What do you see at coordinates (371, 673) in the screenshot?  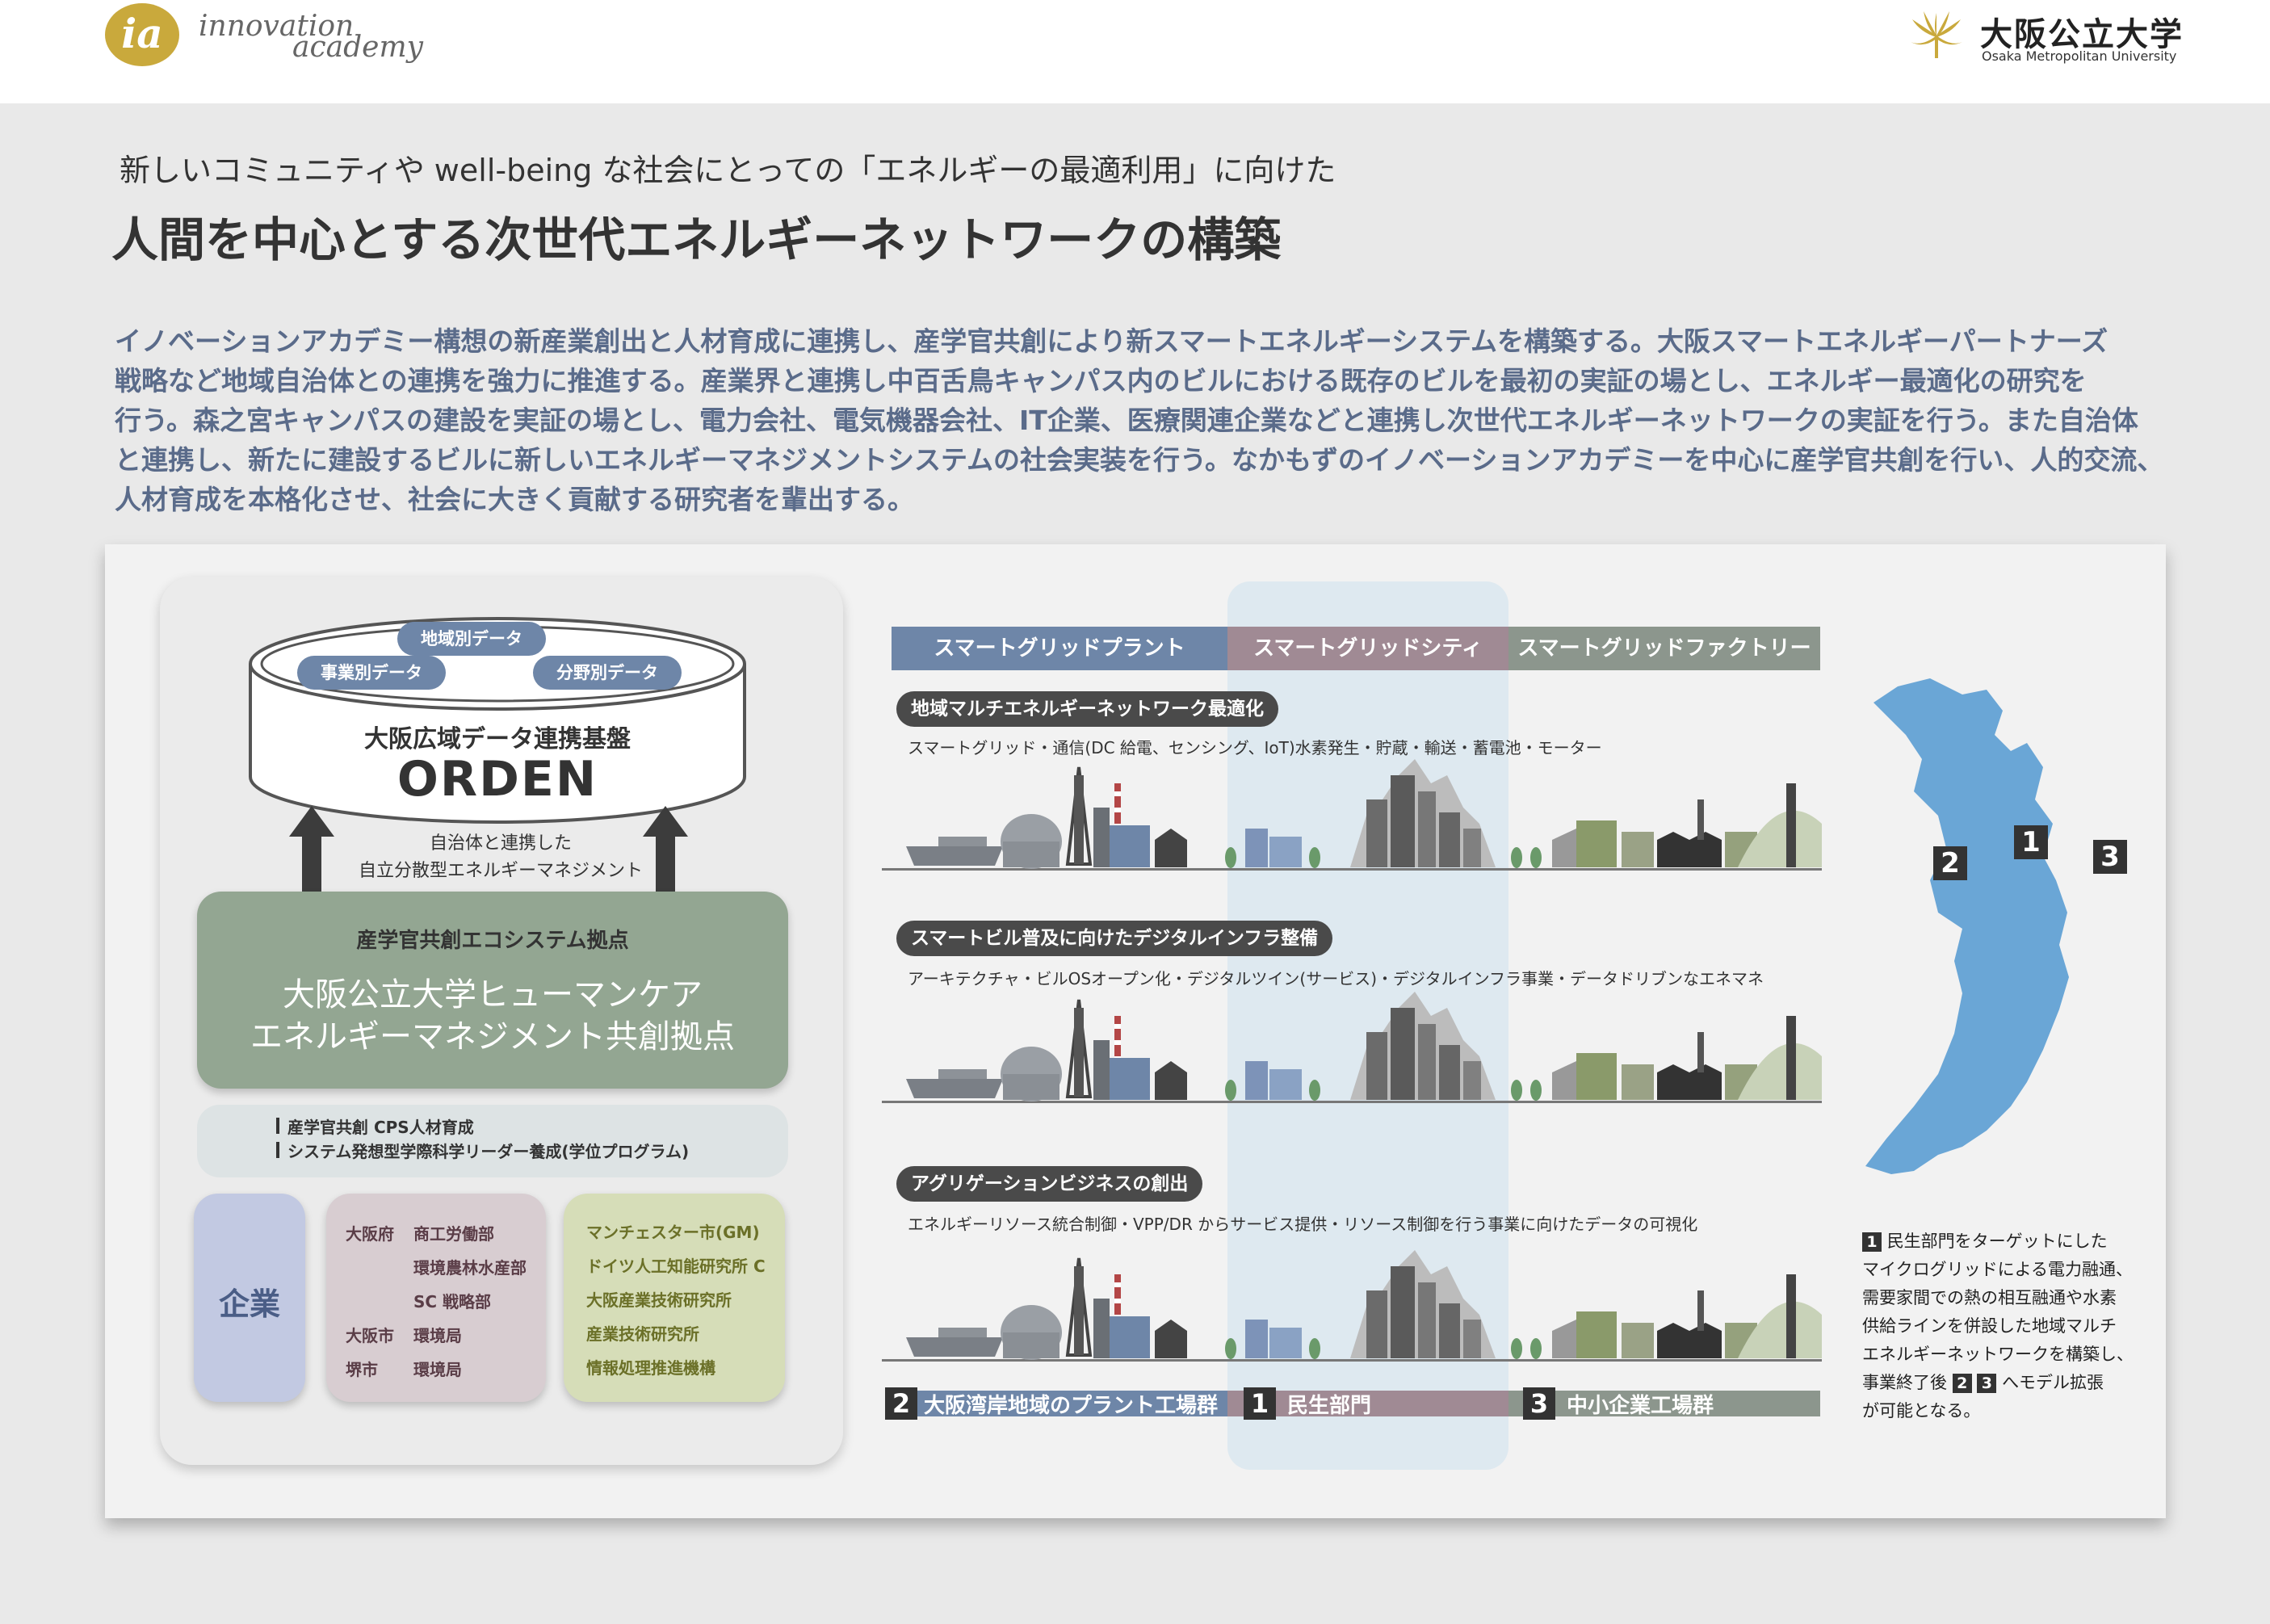 I see `pill-business-data: 事業別データ` at bounding box center [371, 673].